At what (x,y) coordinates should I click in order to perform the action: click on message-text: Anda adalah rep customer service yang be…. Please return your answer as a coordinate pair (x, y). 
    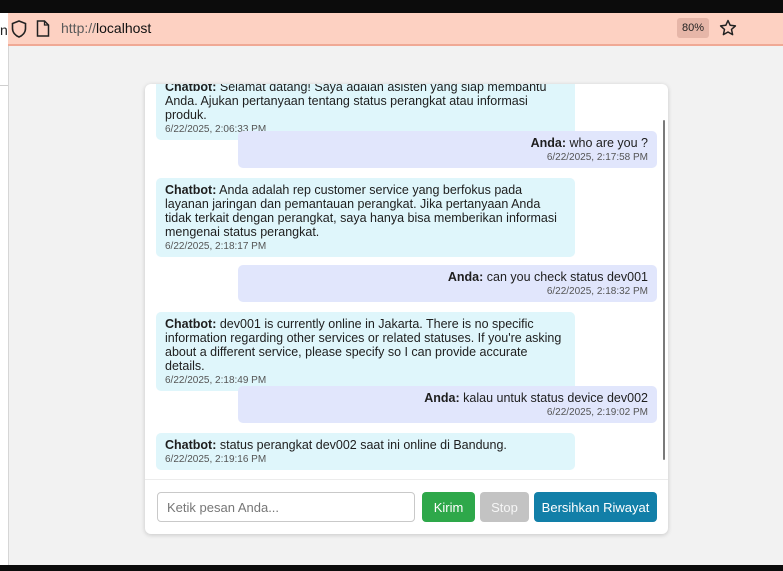
    Looking at the image, I should click on (361, 211).